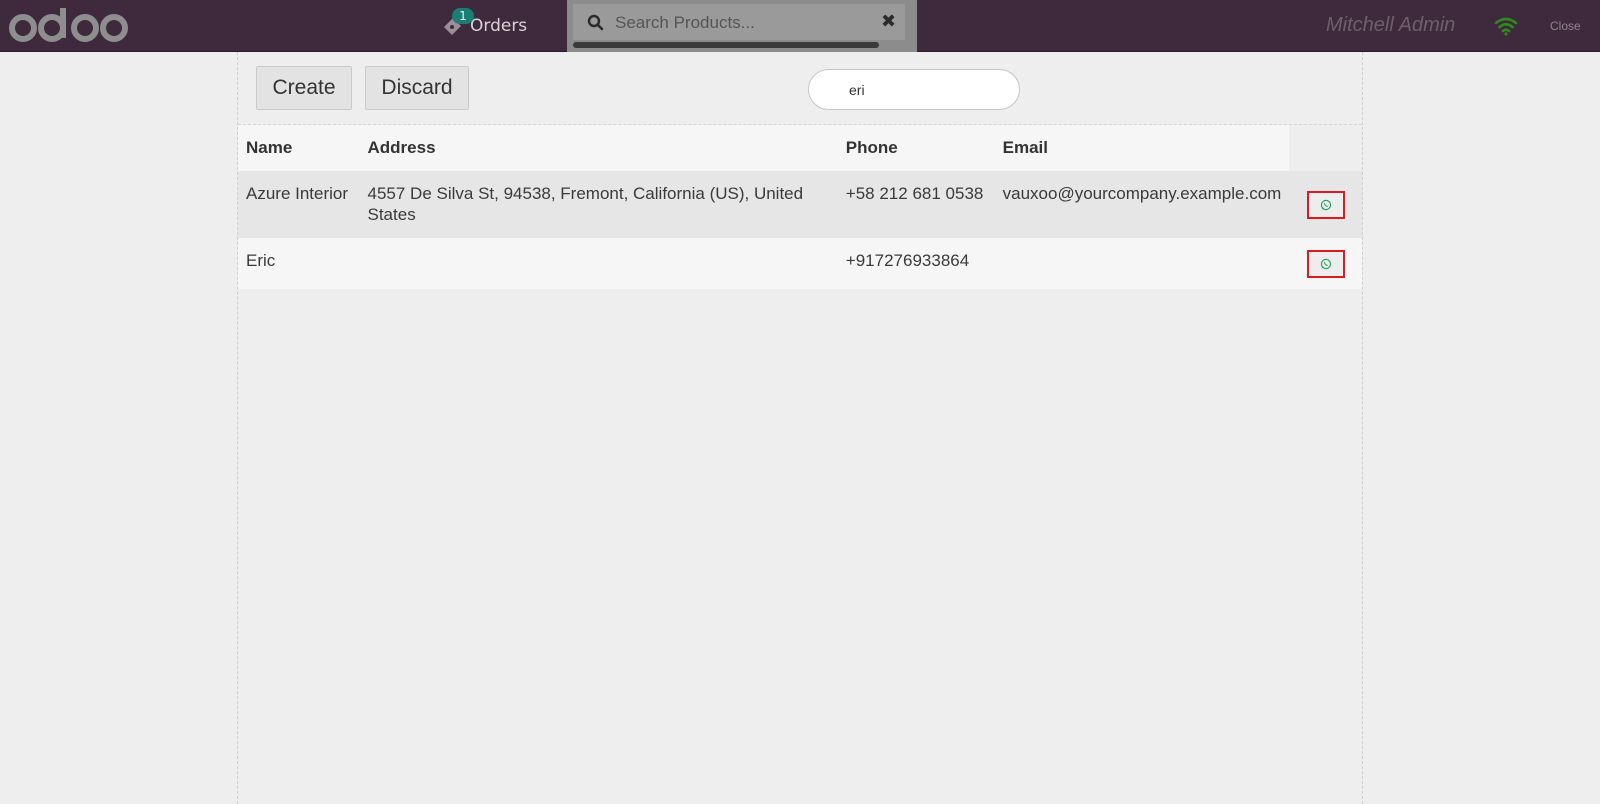 The image size is (1600, 804). Describe the element at coordinates (1142, 263) in the screenshot. I see `customer-email` at that location.